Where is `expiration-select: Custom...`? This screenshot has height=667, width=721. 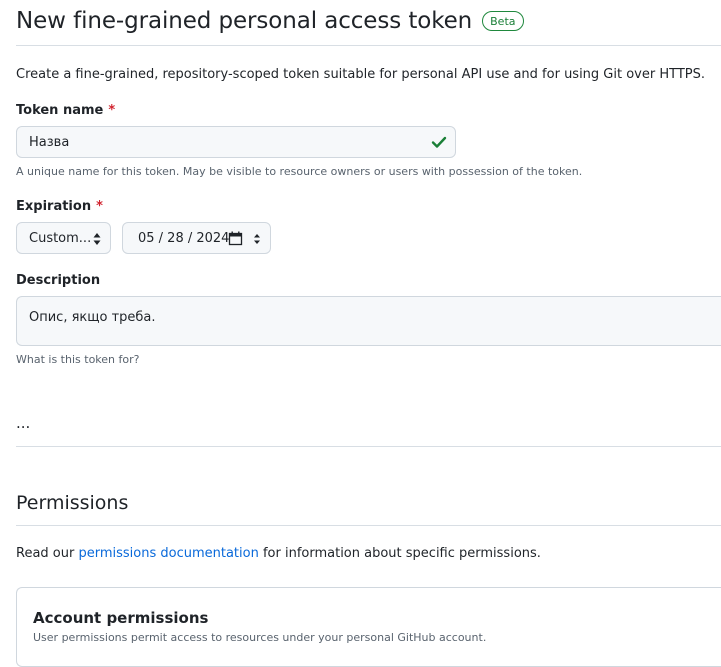
expiration-select: Custom... is located at coordinates (63, 238).